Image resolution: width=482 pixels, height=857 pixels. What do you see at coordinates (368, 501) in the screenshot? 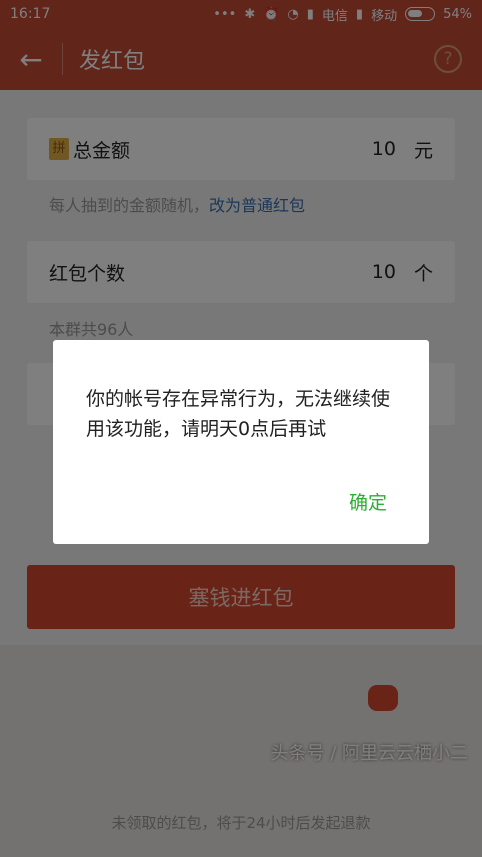
I see `confirm-button: 确定` at bounding box center [368, 501].